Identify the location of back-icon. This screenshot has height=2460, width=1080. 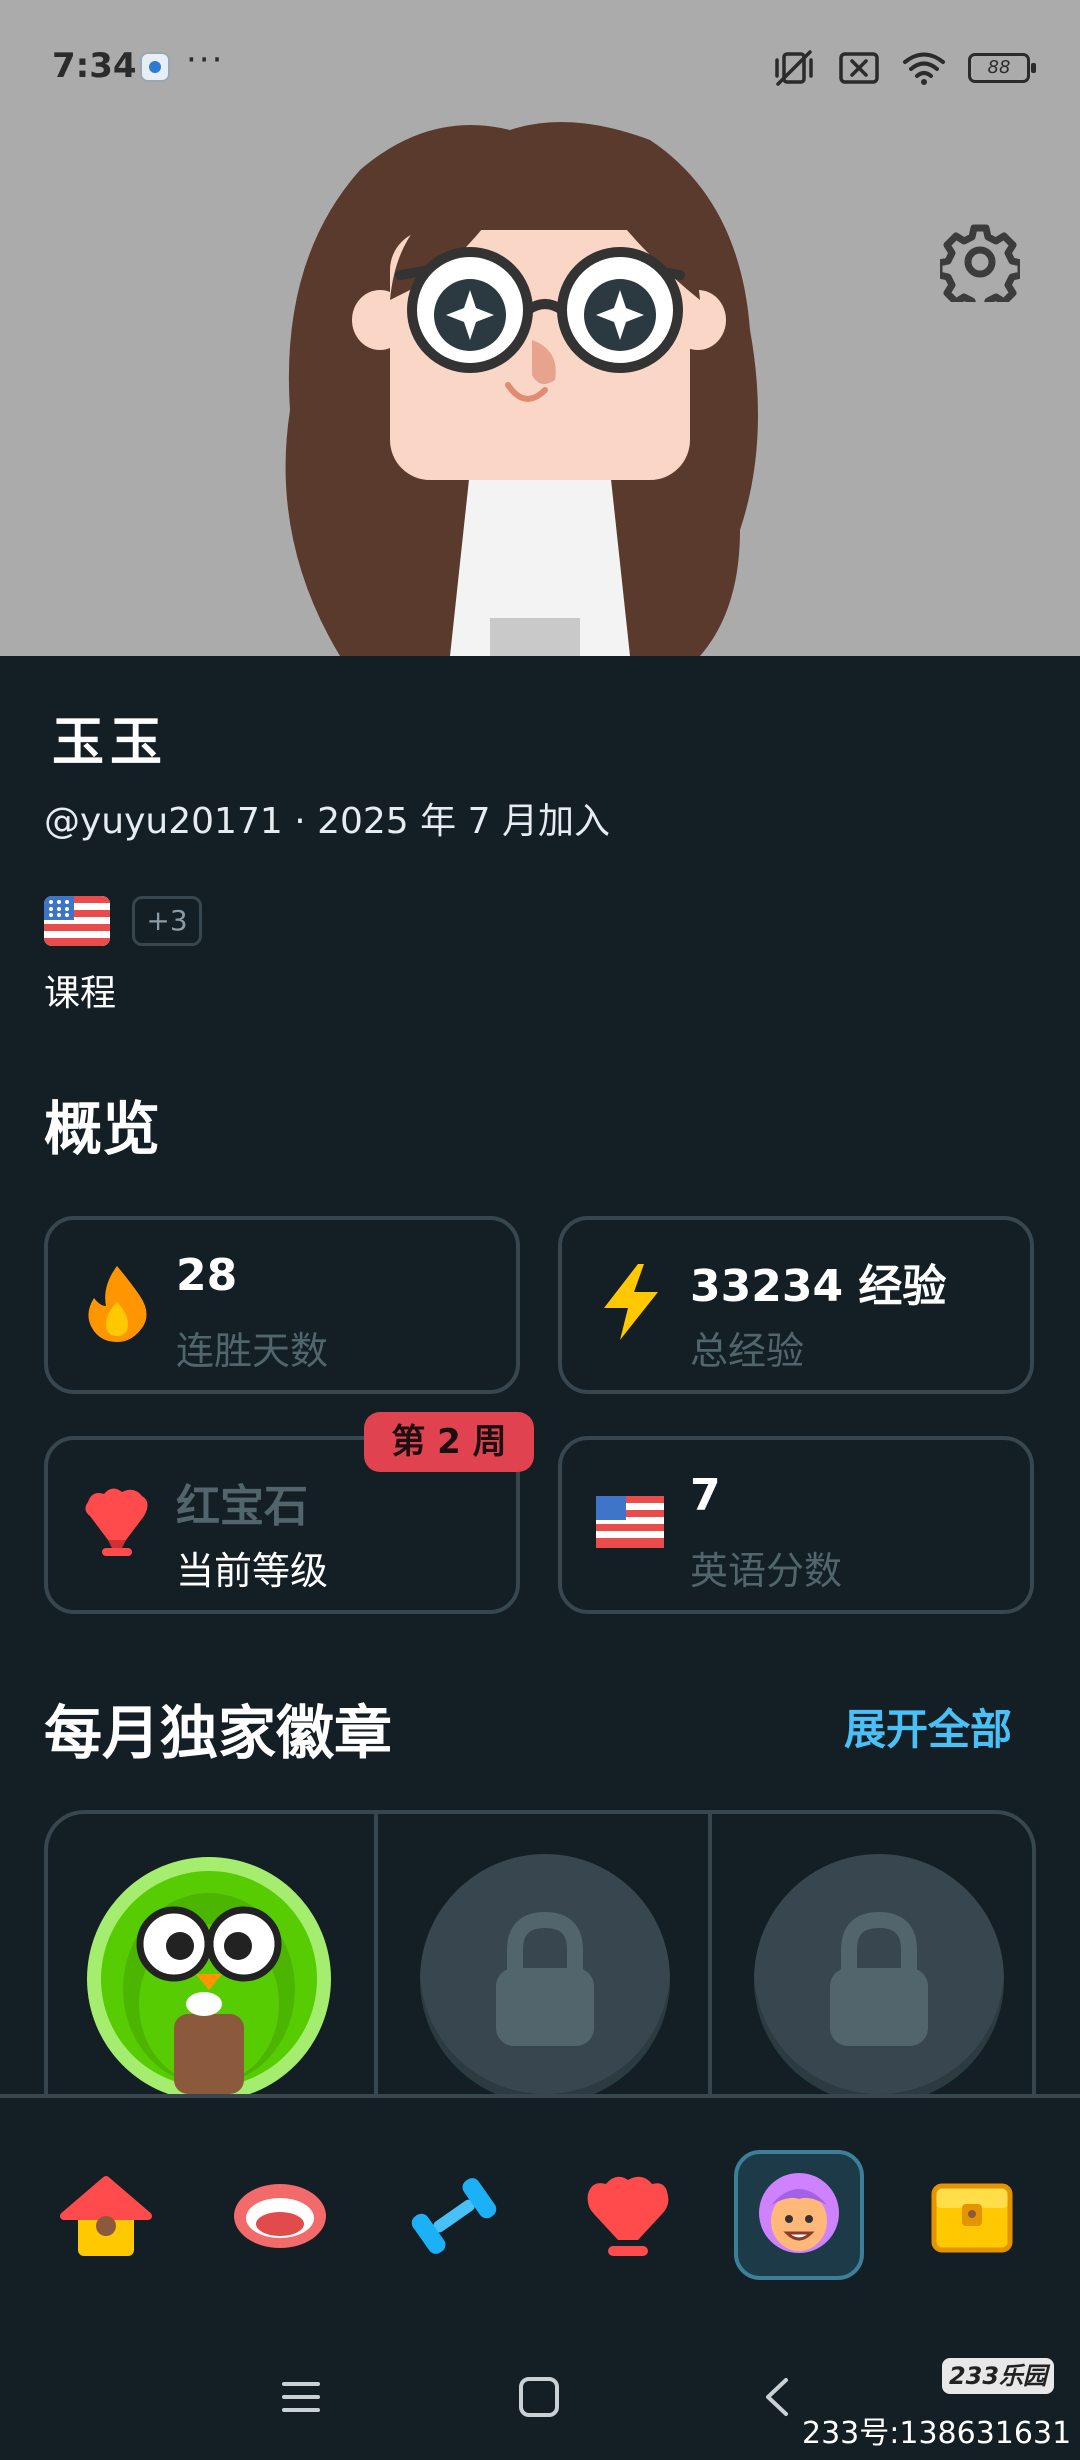
(779, 2397).